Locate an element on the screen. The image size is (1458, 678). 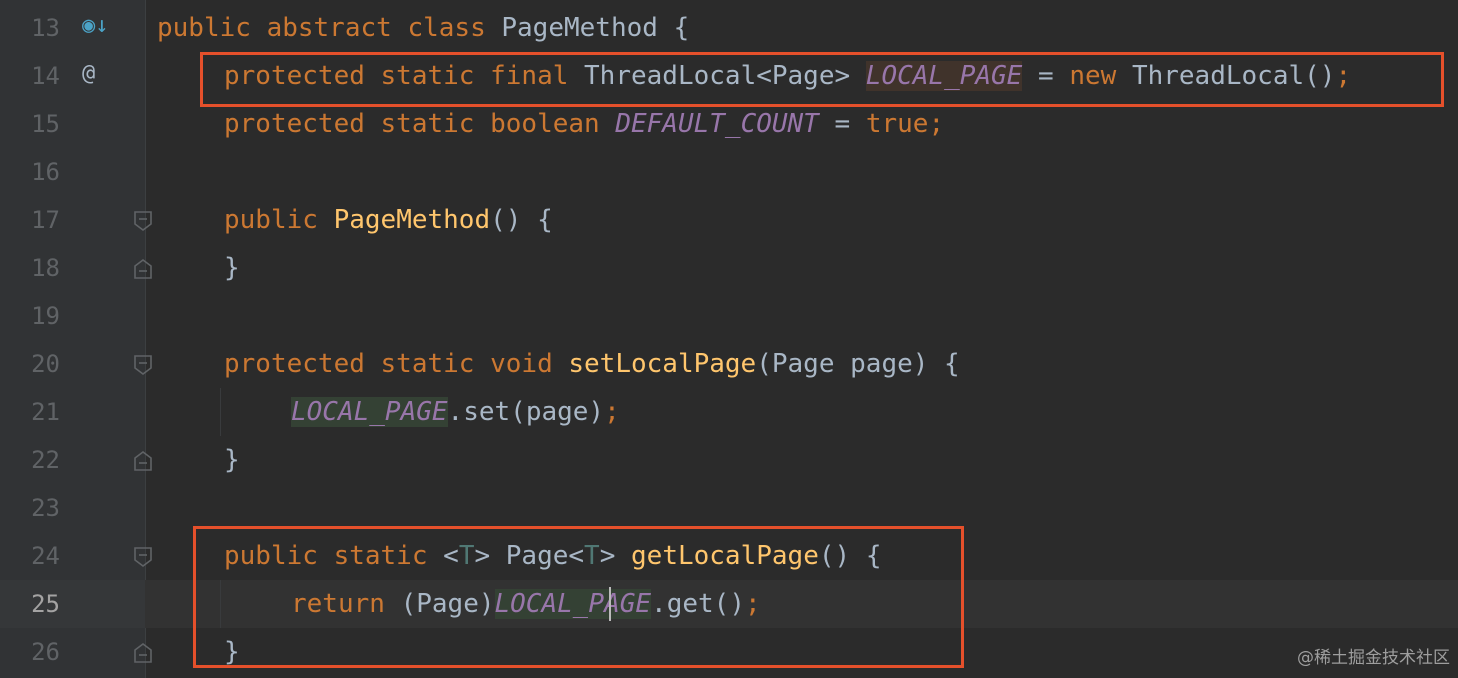
watermark: @稀土掘金技术社区 is located at coordinates (1373, 658).